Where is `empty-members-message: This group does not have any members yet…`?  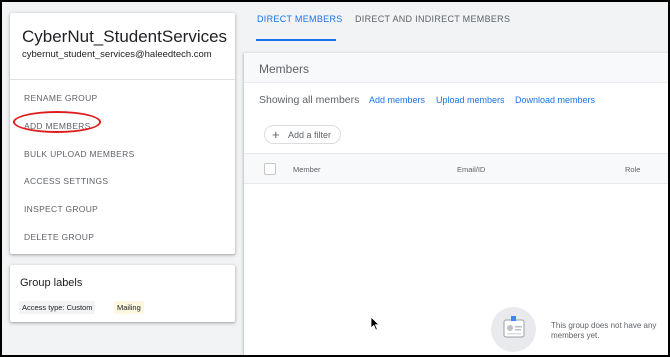 empty-members-message: This group does not have any members yet… is located at coordinates (604, 330).